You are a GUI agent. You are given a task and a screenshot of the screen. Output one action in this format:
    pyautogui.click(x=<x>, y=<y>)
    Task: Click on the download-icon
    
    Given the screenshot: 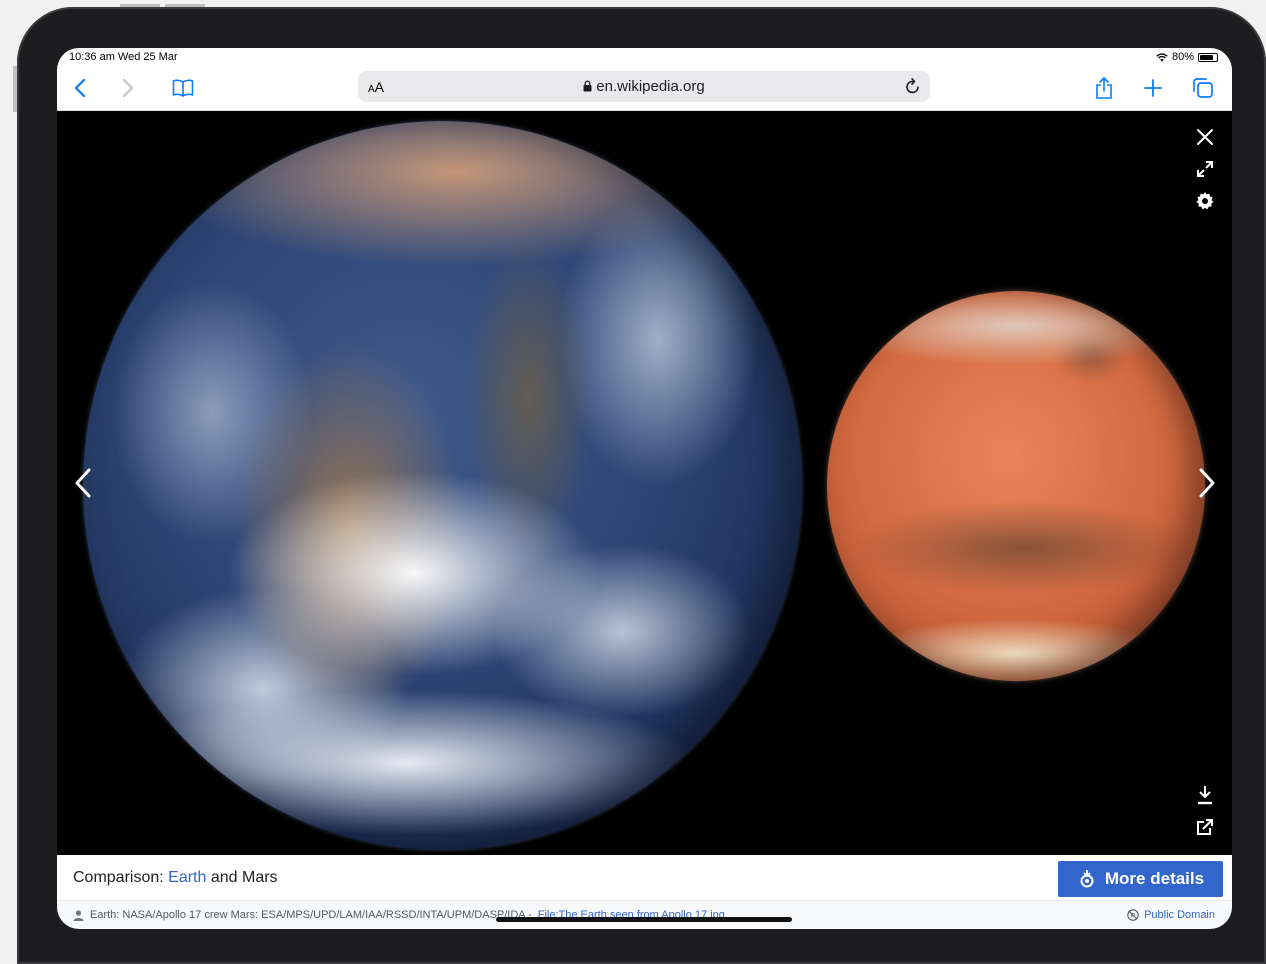 What is the action you would take?
    pyautogui.click(x=1205, y=795)
    